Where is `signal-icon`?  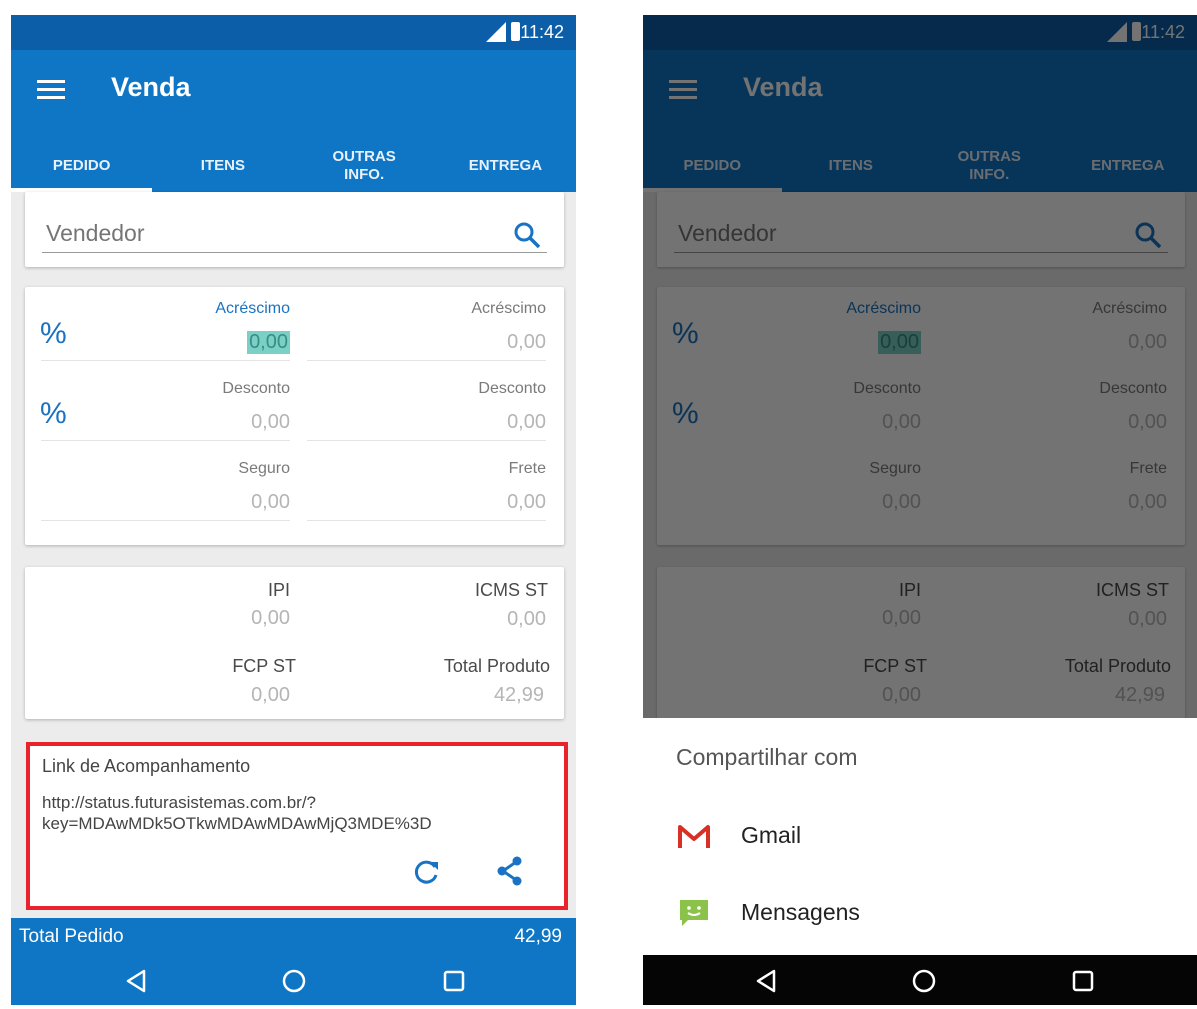 signal-icon is located at coordinates (496, 32).